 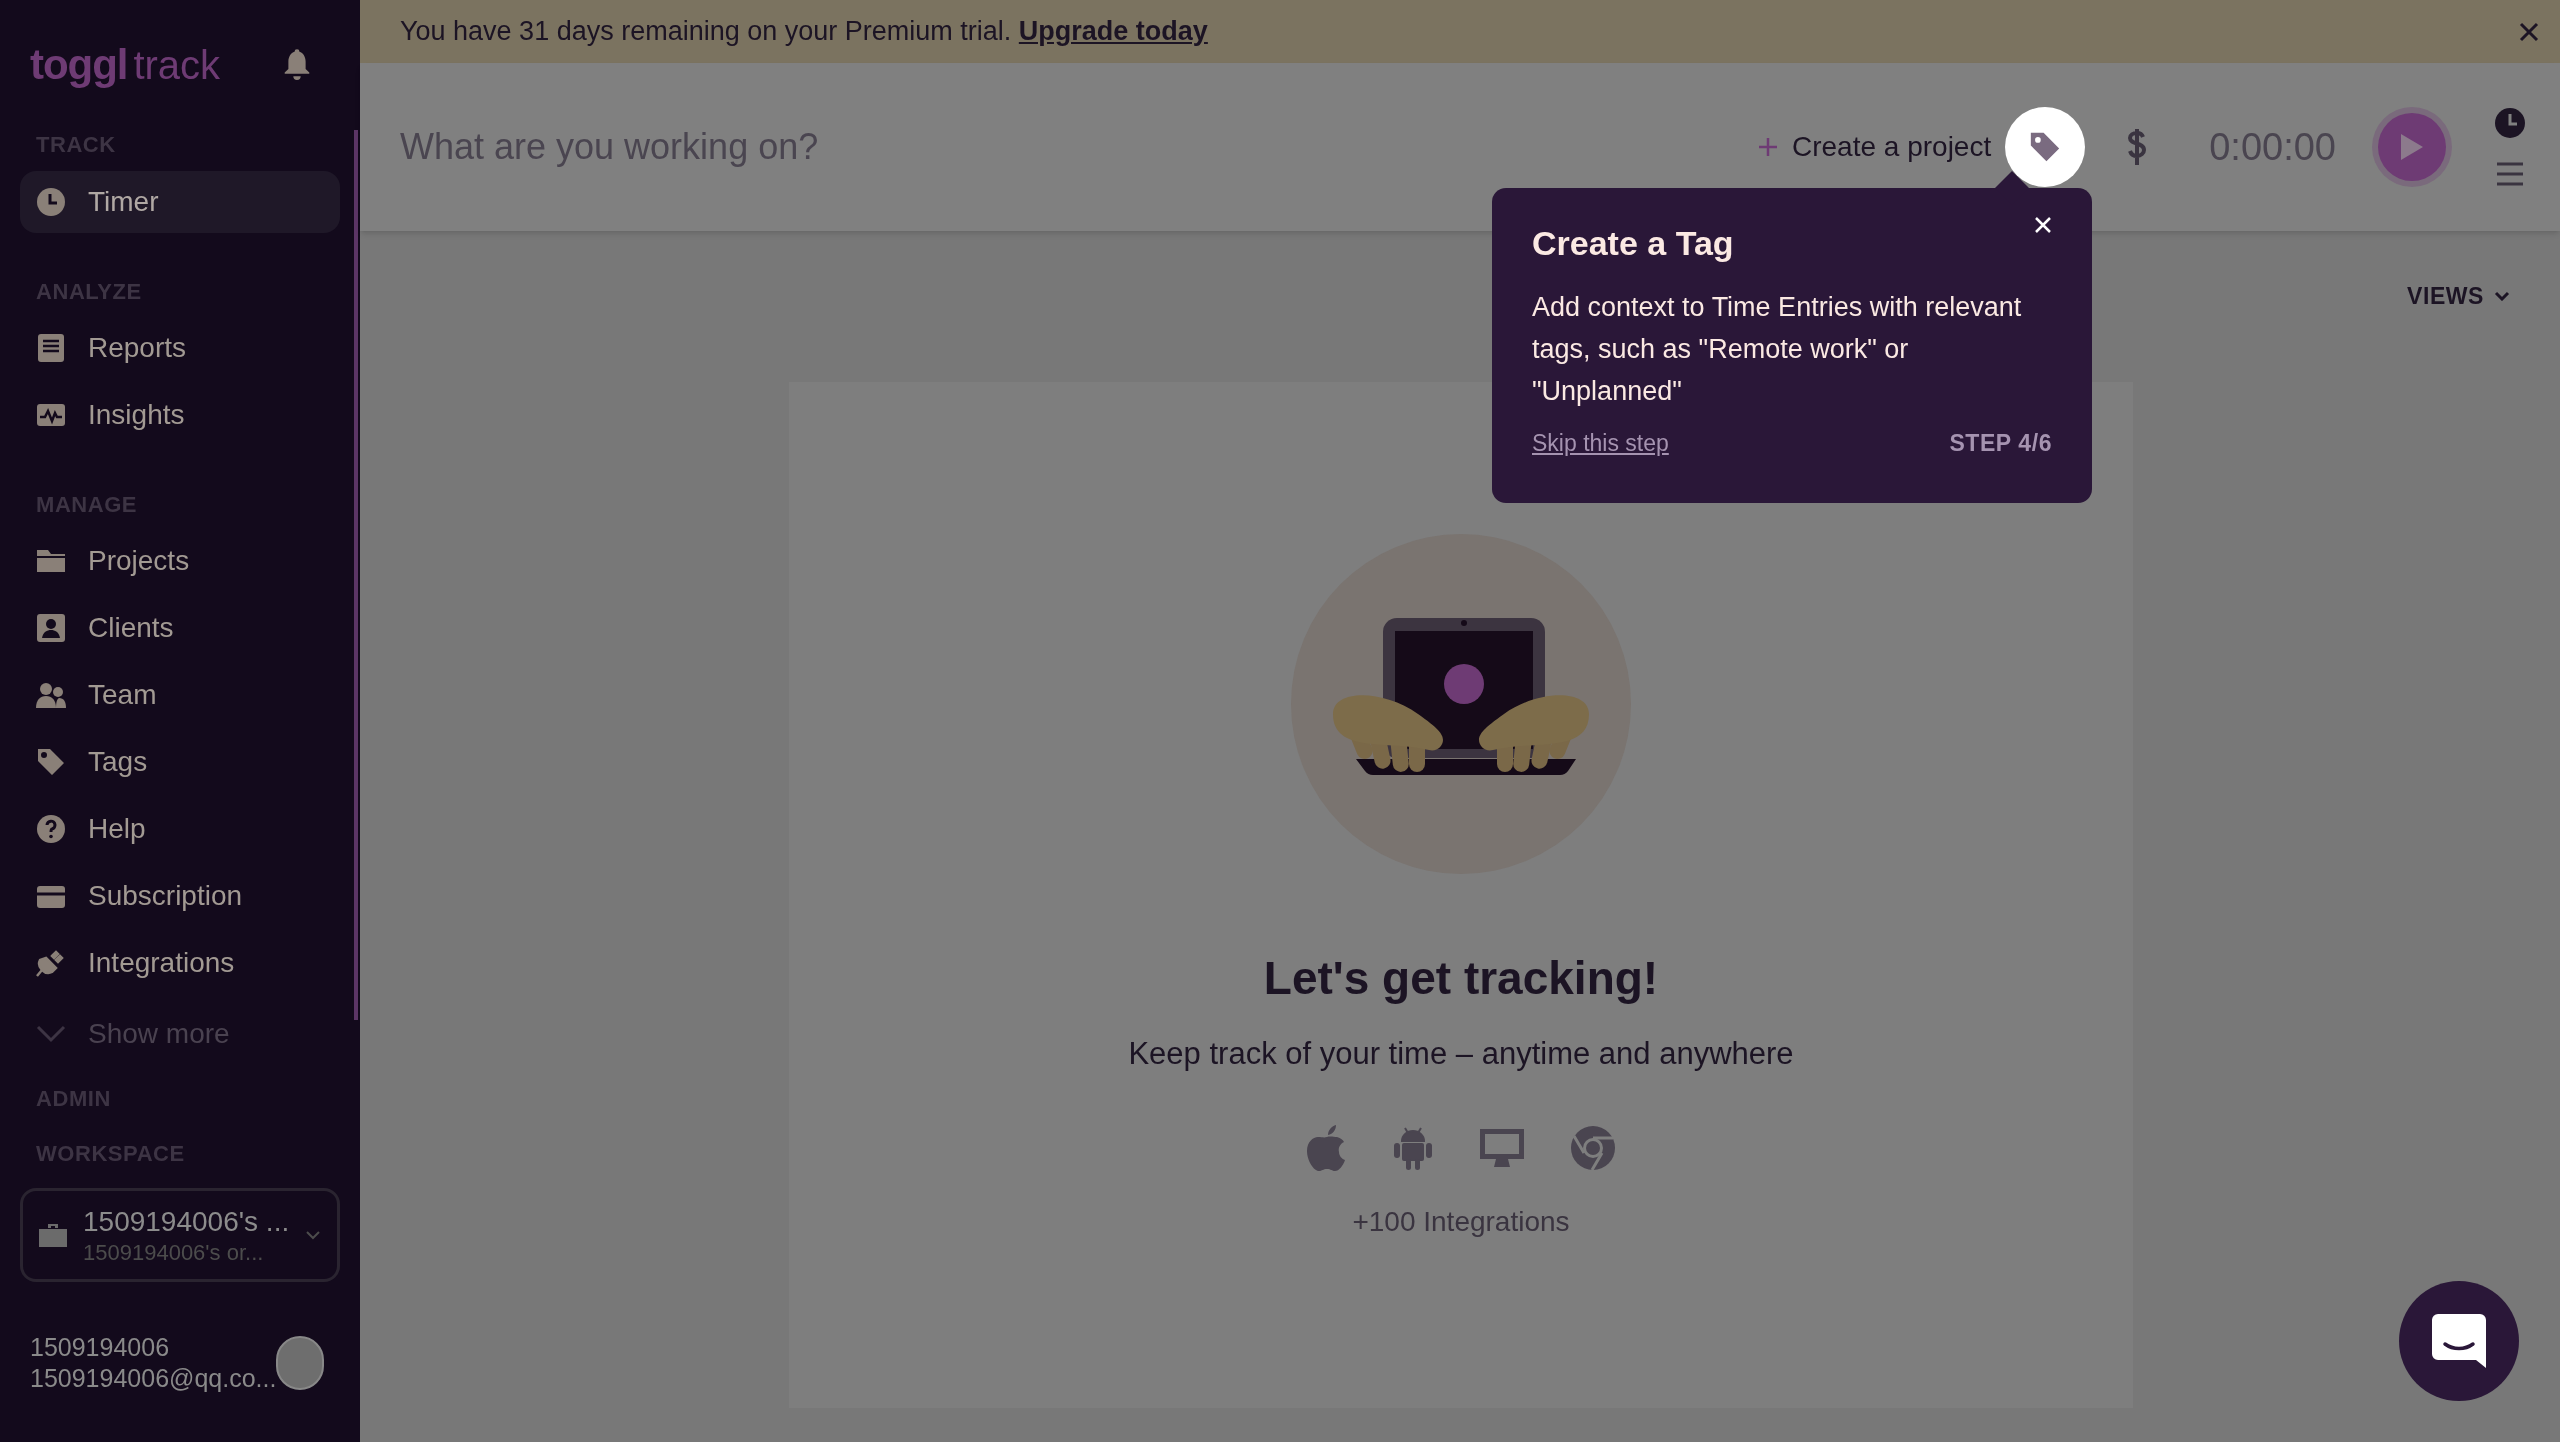 What do you see at coordinates (180, 628) in the screenshot?
I see `nav-item: Clients` at bounding box center [180, 628].